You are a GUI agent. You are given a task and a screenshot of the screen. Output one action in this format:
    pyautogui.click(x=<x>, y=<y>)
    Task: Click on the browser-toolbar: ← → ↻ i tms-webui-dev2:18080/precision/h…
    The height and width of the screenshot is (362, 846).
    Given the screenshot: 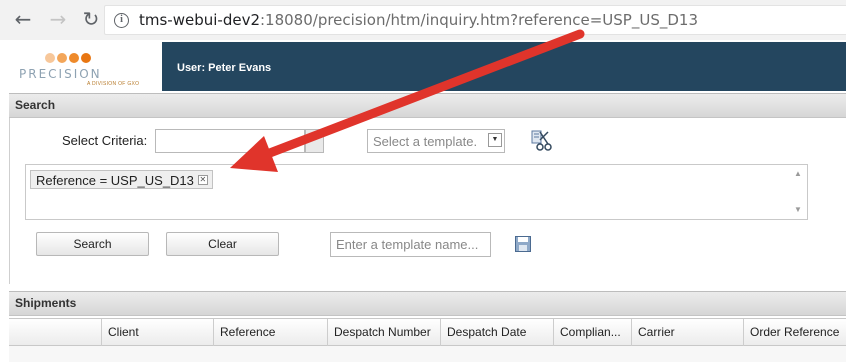 What is the action you would take?
    pyautogui.click(x=423, y=20)
    